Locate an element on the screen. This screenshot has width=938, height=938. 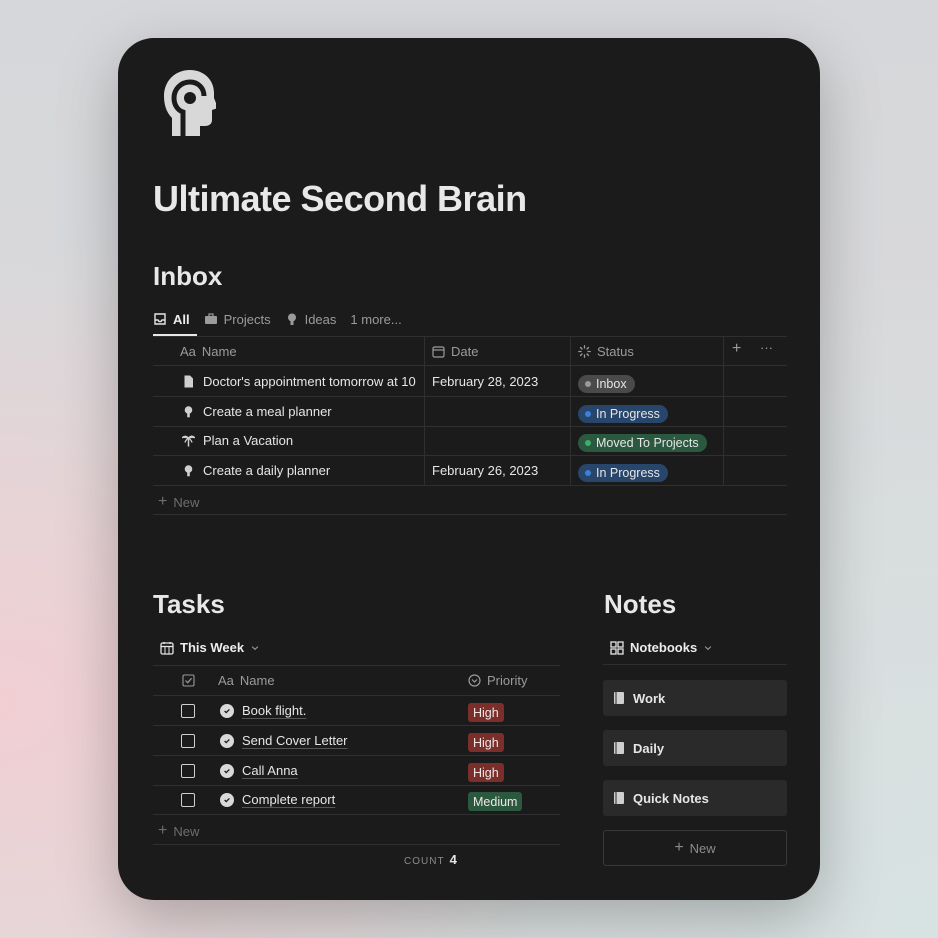
inbox-new-row-button: + New is located at coordinates (178, 502).